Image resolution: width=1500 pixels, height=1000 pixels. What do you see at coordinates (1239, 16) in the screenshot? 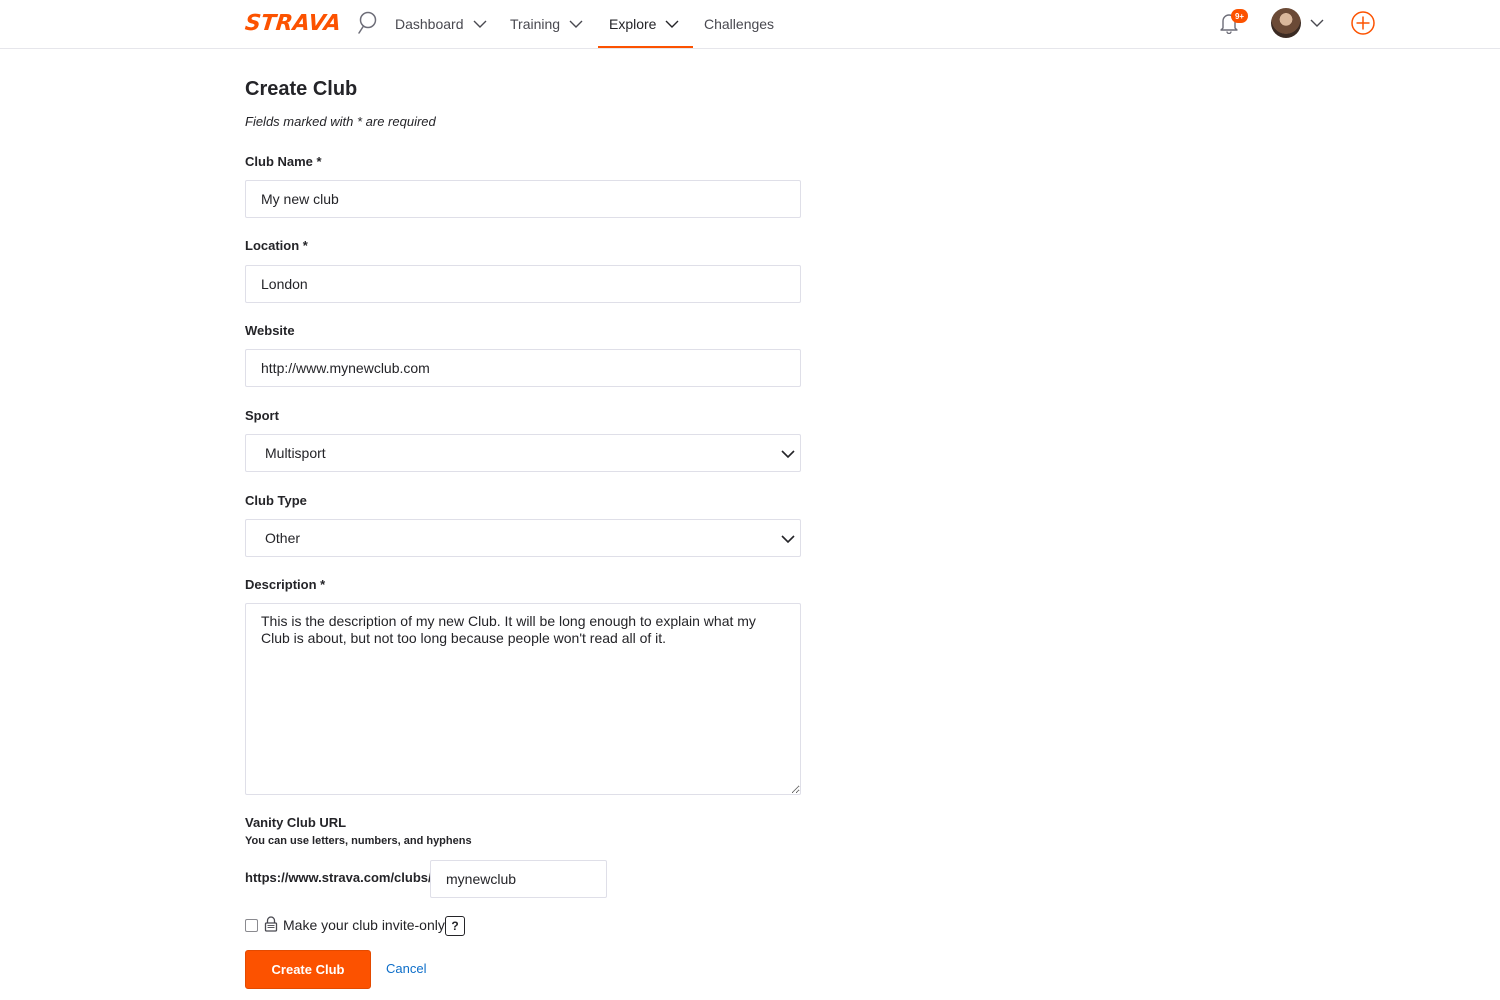
I see `notification-badge: 9+` at bounding box center [1239, 16].